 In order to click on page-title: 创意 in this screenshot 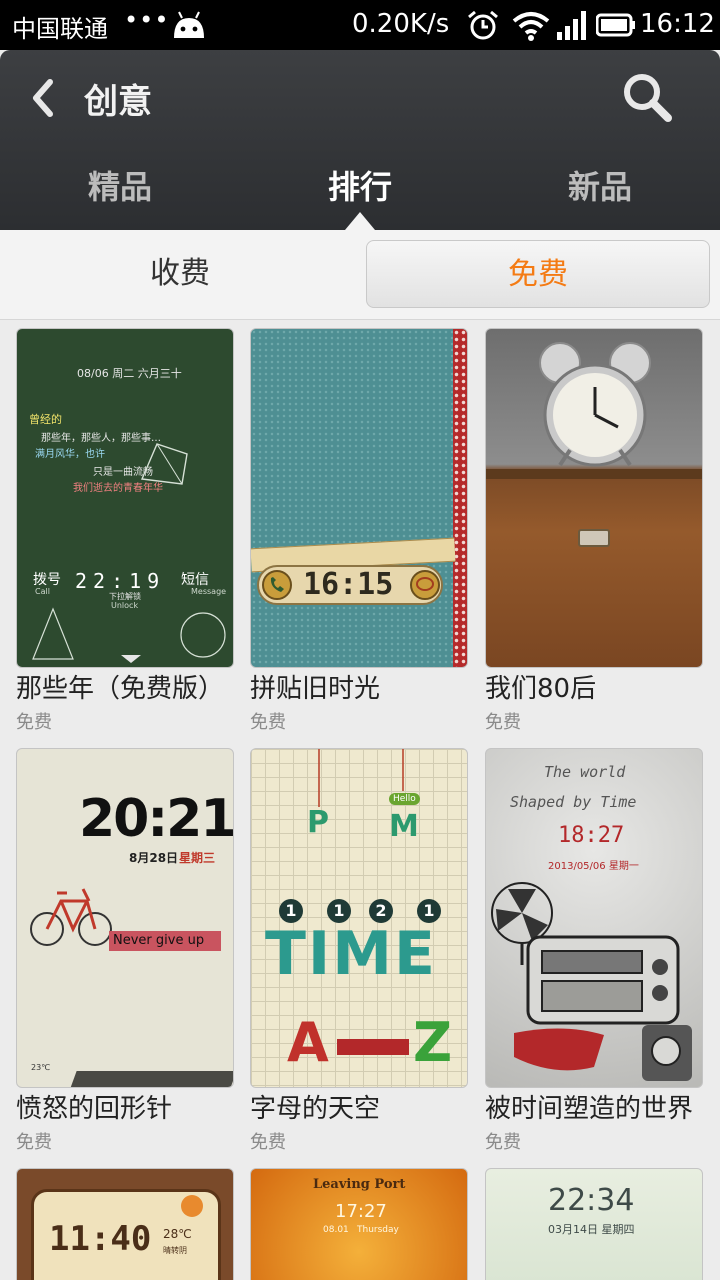, I will do `click(118, 102)`.